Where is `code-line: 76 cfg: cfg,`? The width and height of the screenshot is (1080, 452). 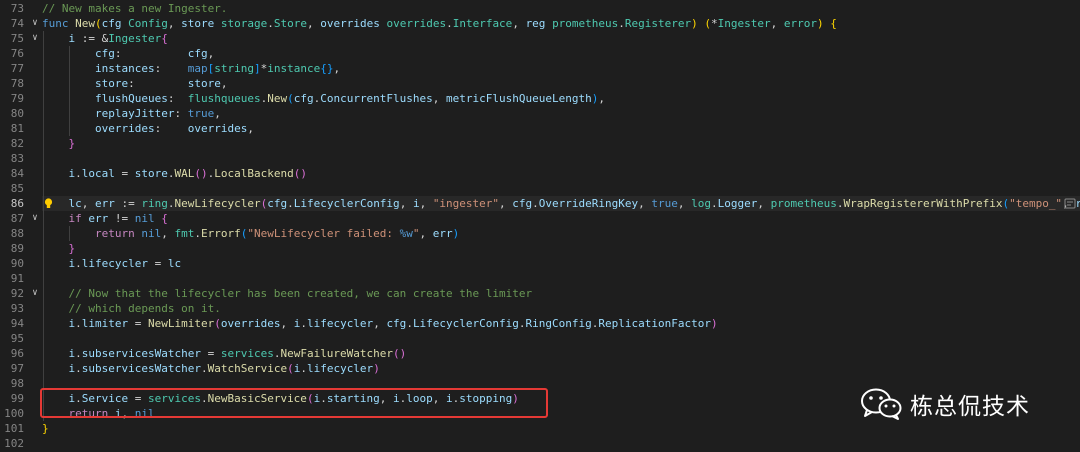 code-line: 76 cfg: cfg, is located at coordinates (540, 53).